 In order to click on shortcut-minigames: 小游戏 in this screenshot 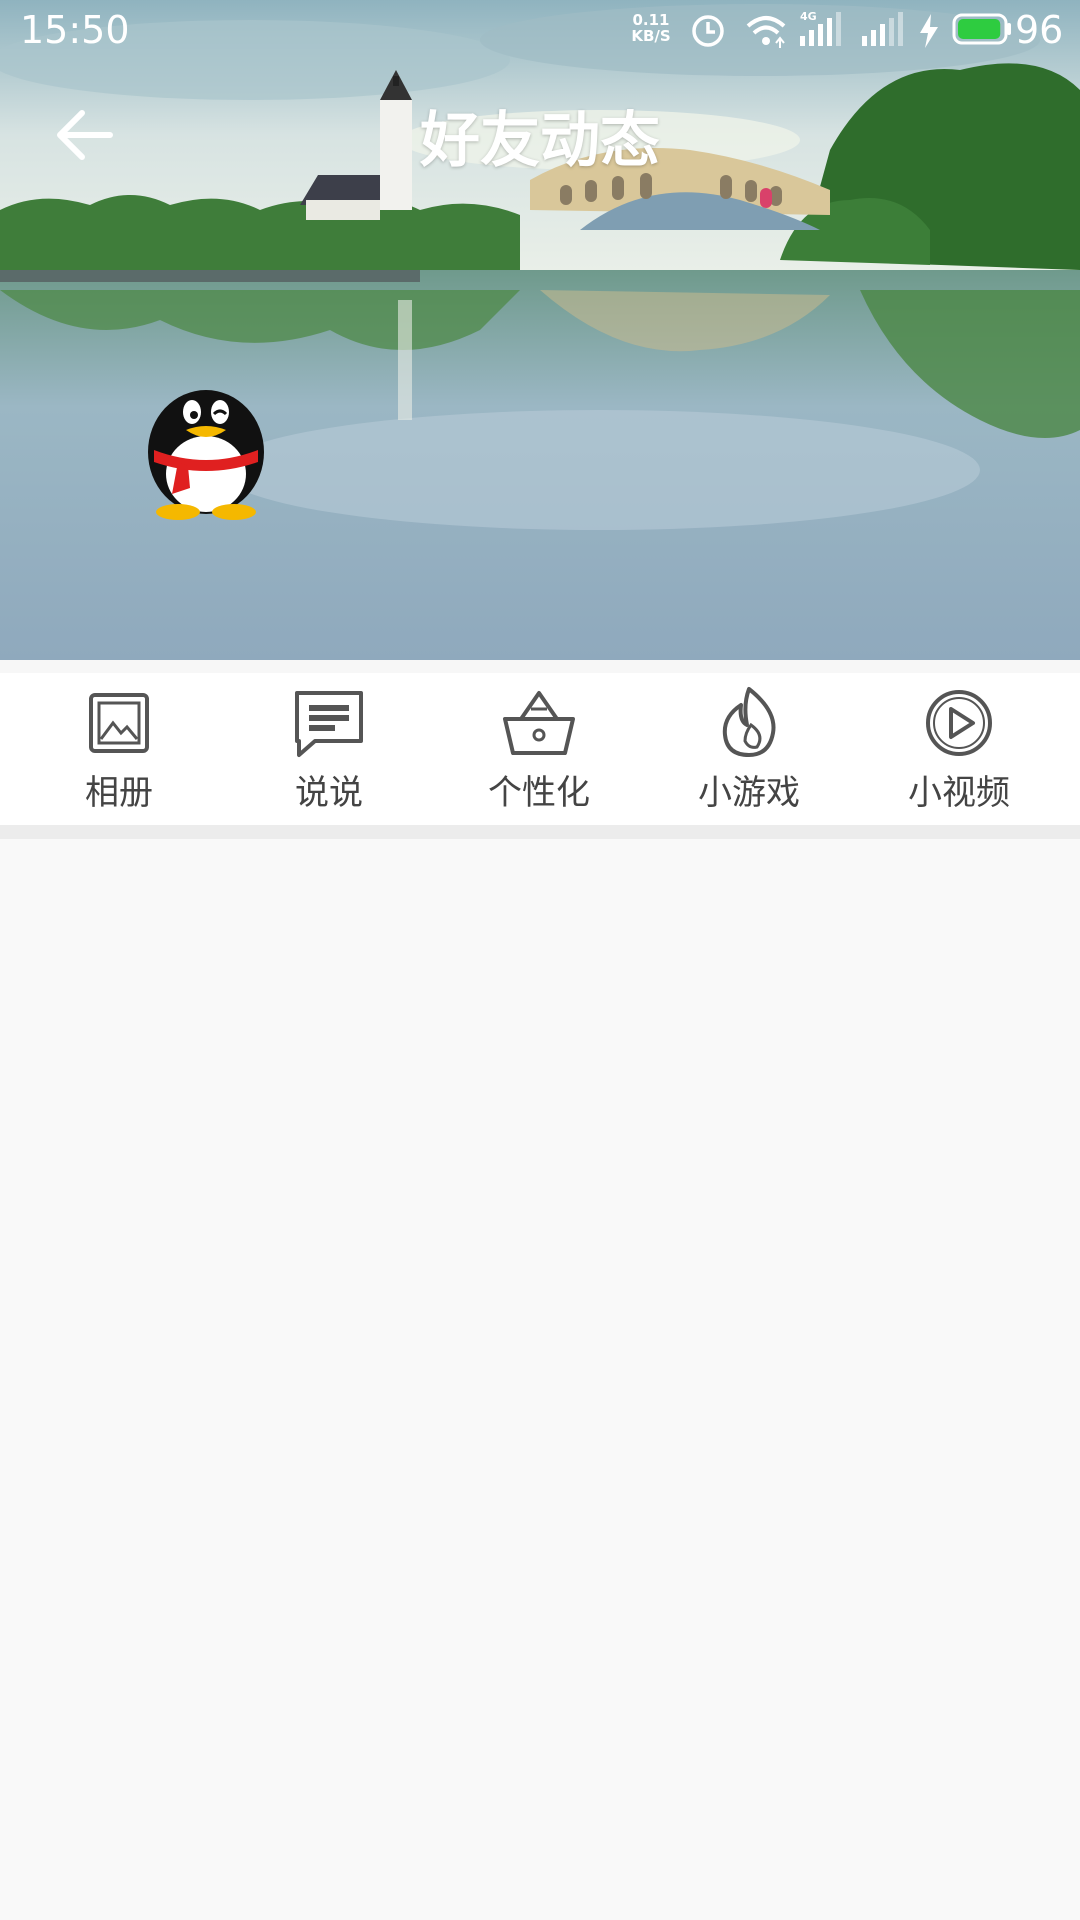, I will do `click(749, 749)`.